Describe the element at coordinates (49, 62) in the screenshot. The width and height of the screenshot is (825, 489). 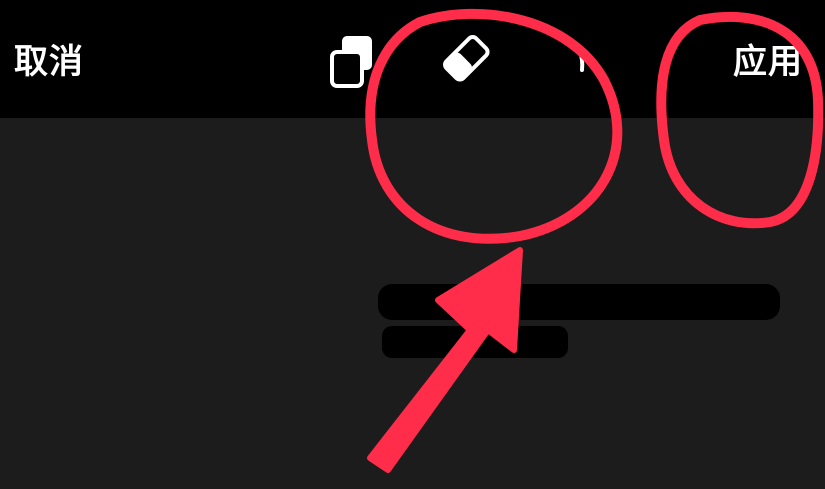
I see `cancel-button: 取消` at that location.